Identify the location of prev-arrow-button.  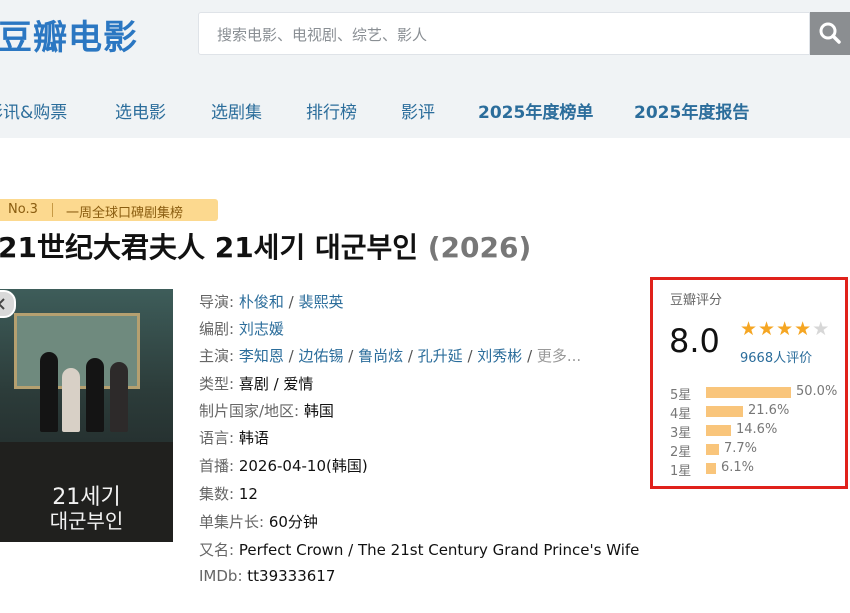
(8, 304).